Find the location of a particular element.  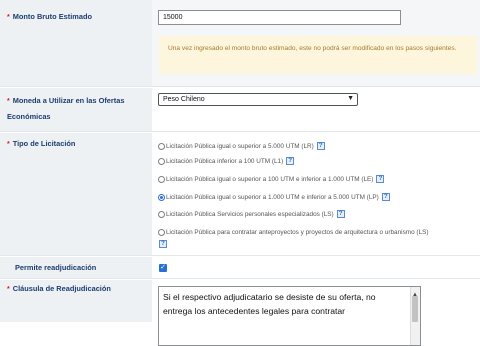

label-monto-bruto-text: Monto Bruto Estimado is located at coordinates (52, 16).